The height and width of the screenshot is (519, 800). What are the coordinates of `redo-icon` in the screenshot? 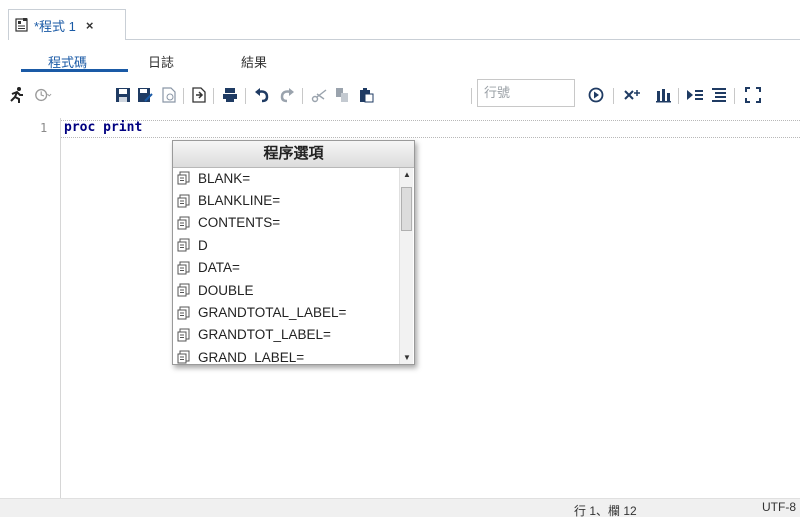 It's located at (287, 95).